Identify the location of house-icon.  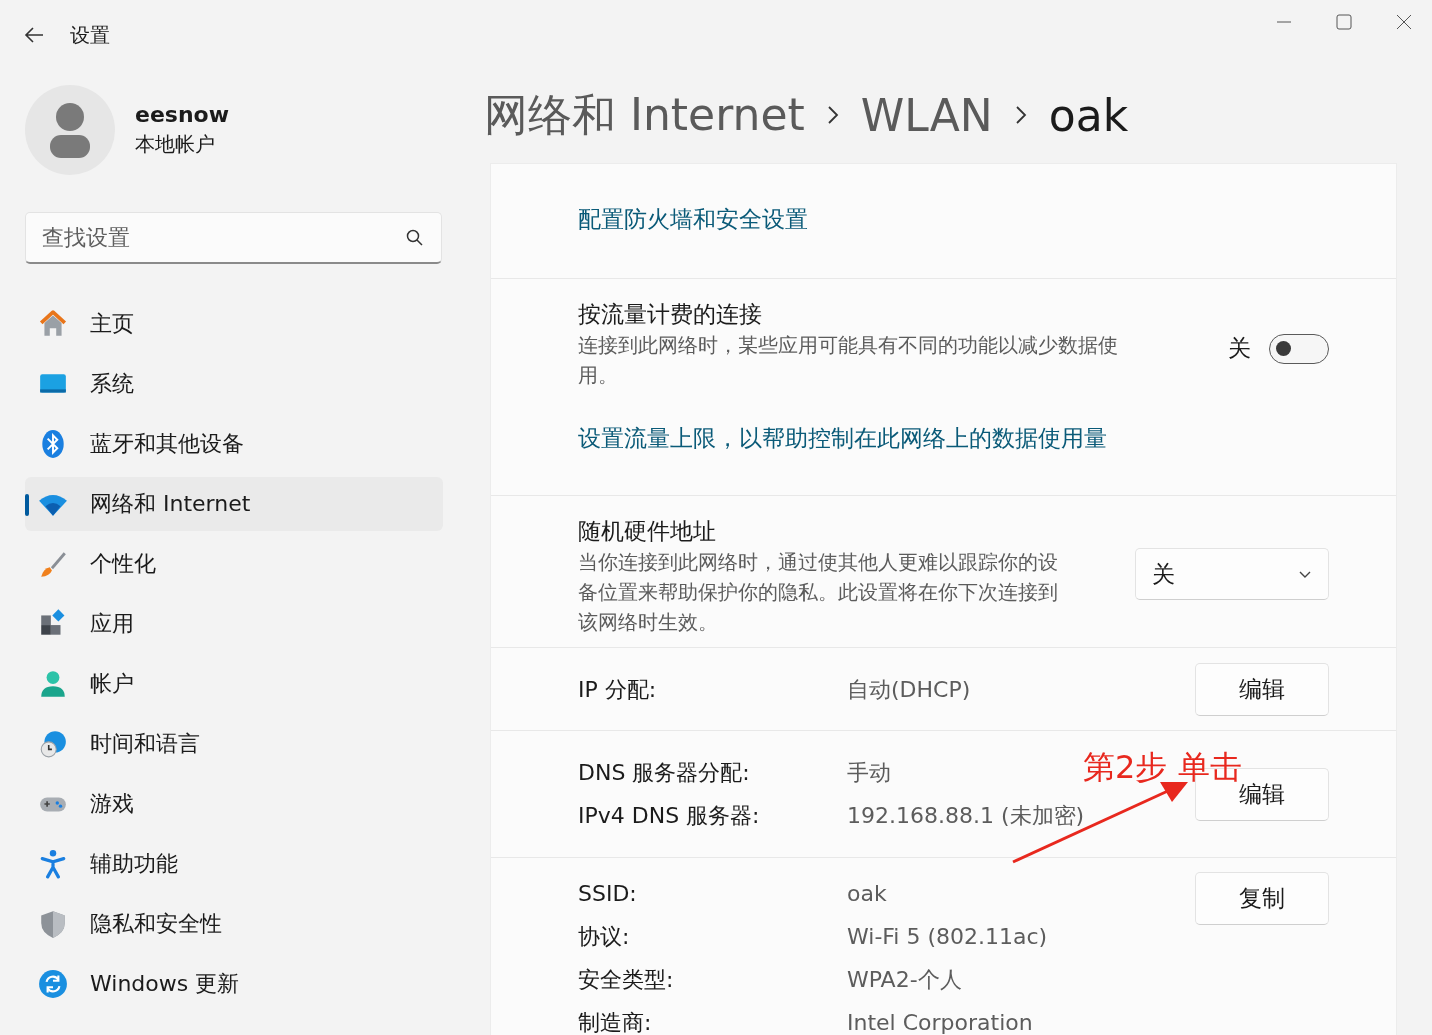
(53, 324).